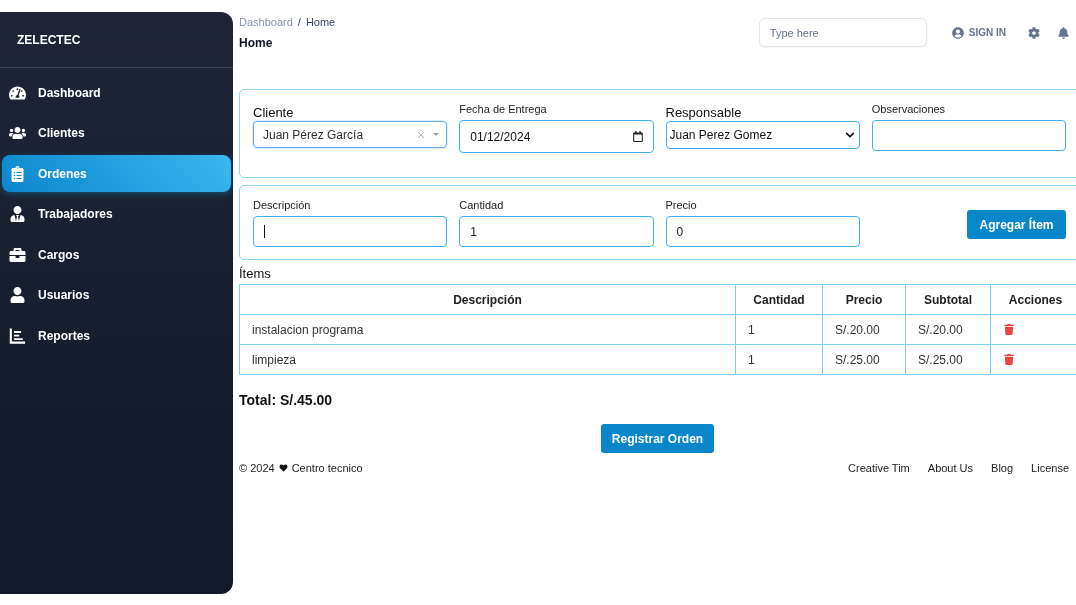 This screenshot has width=1076, height=605. I want to click on user-icon, so click(17, 295).